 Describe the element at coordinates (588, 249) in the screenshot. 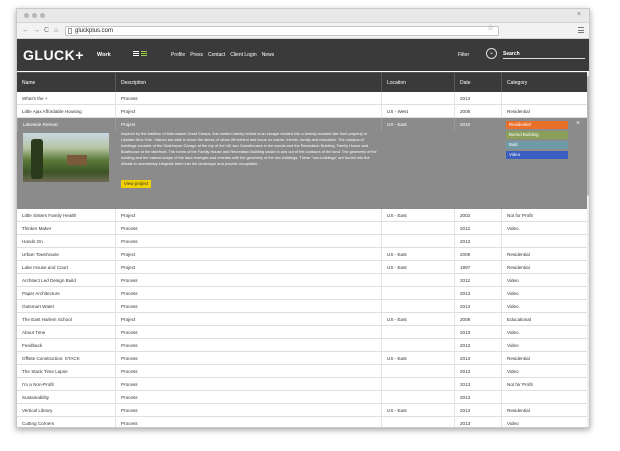

I see `scrollbar` at that location.